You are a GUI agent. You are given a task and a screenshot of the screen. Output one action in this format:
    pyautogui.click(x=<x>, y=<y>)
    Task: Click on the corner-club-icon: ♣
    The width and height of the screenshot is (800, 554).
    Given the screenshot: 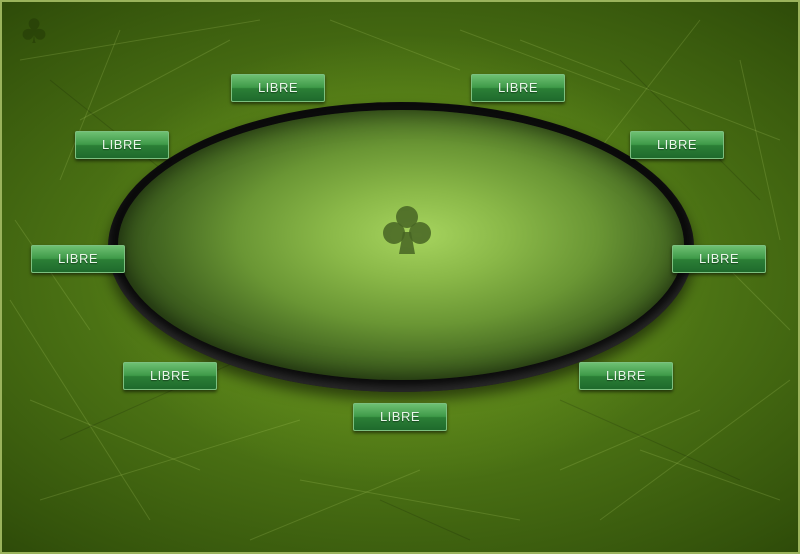 What is the action you would take?
    pyautogui.click(x=34, y=32)
    